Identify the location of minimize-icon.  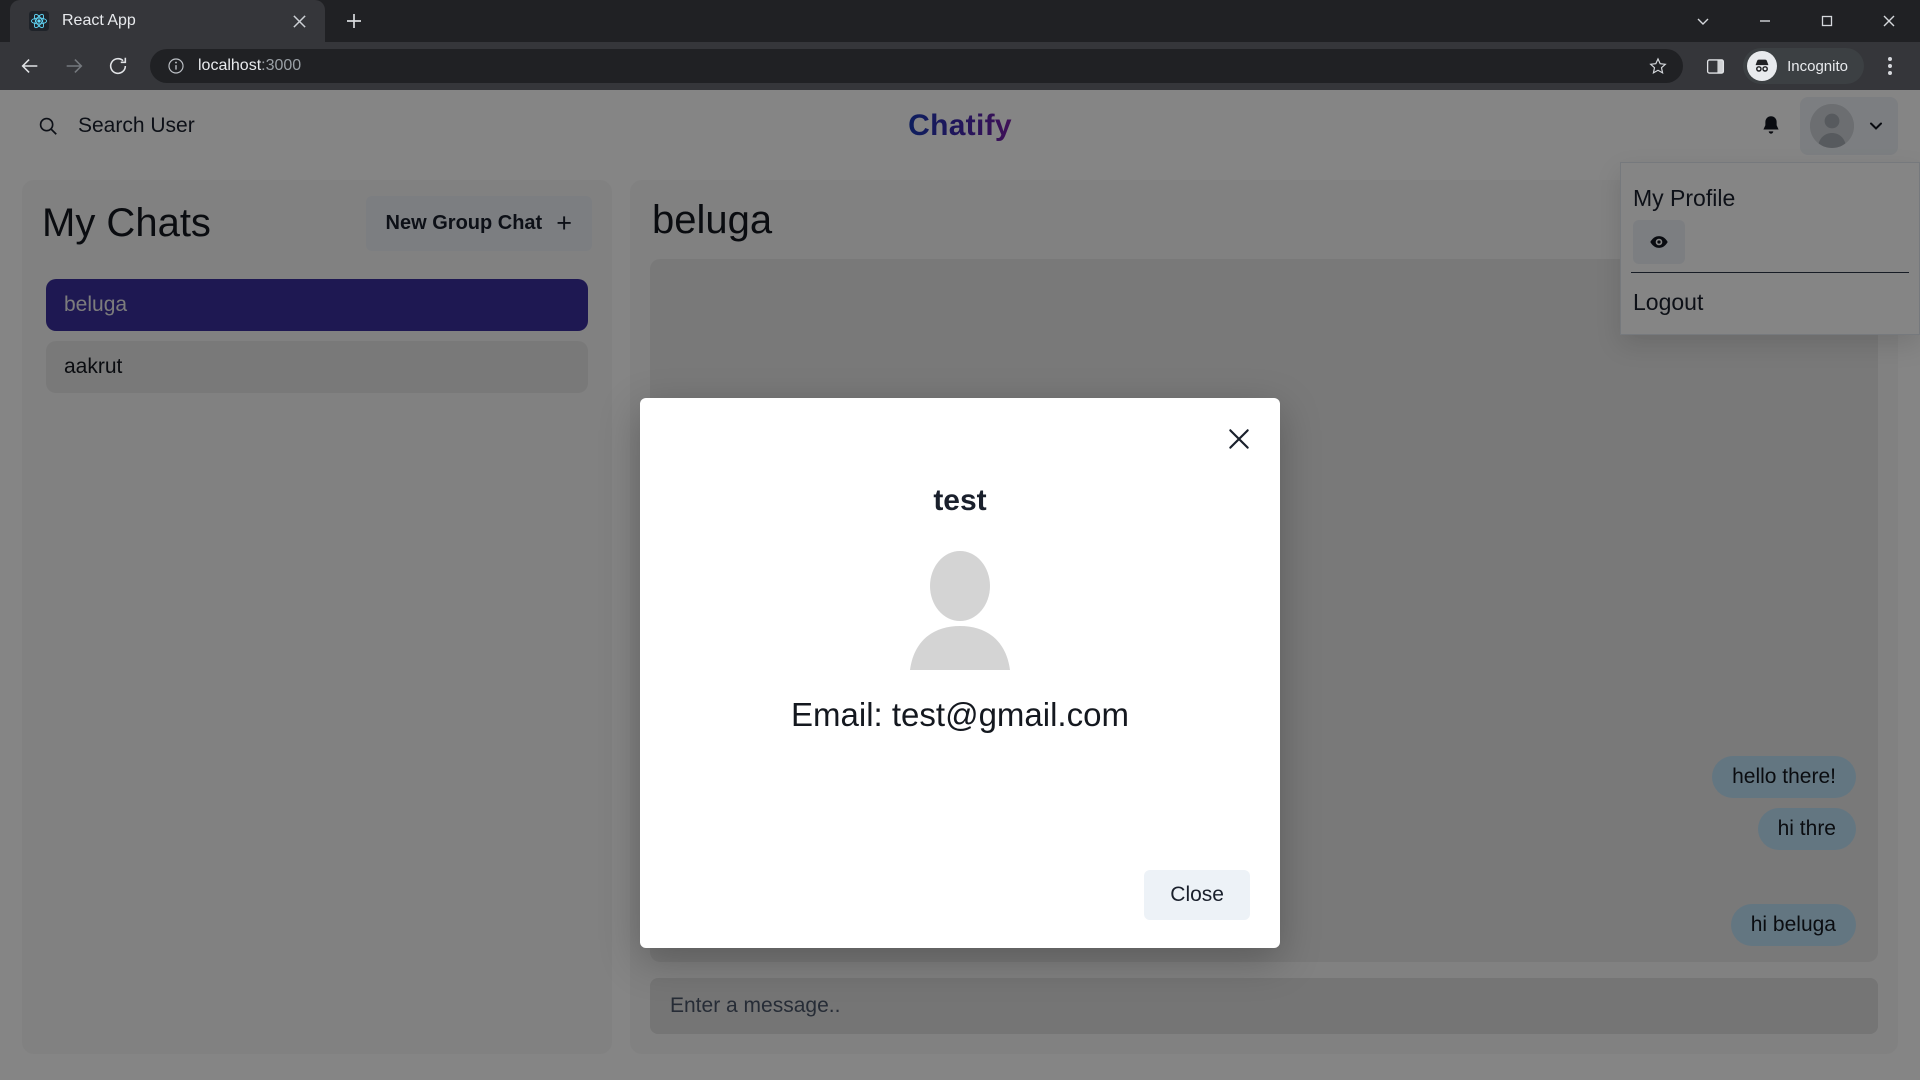
(1765, 21).